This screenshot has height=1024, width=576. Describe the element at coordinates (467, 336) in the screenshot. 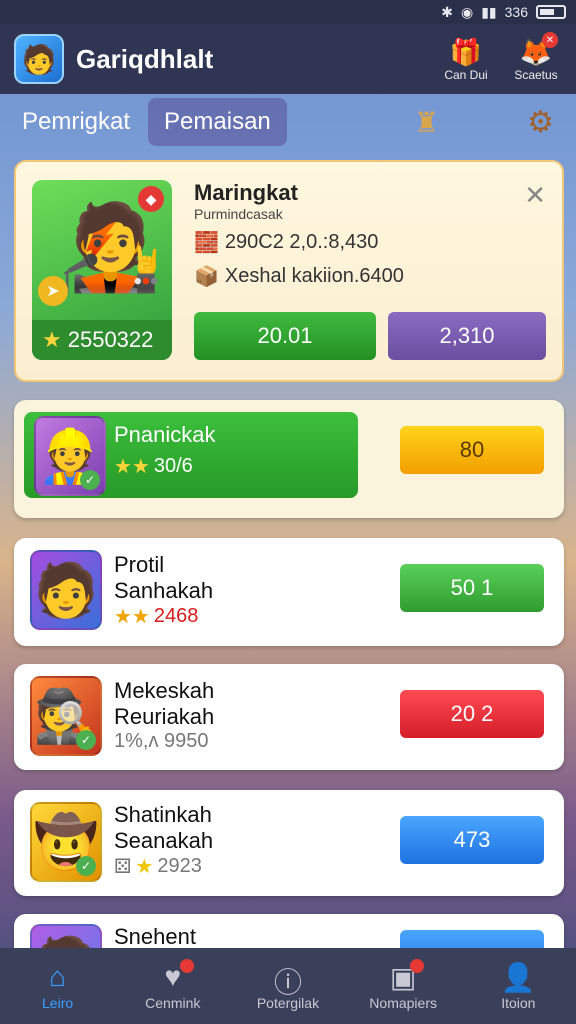

I see `featured-purple-button: 2,310` at that location.